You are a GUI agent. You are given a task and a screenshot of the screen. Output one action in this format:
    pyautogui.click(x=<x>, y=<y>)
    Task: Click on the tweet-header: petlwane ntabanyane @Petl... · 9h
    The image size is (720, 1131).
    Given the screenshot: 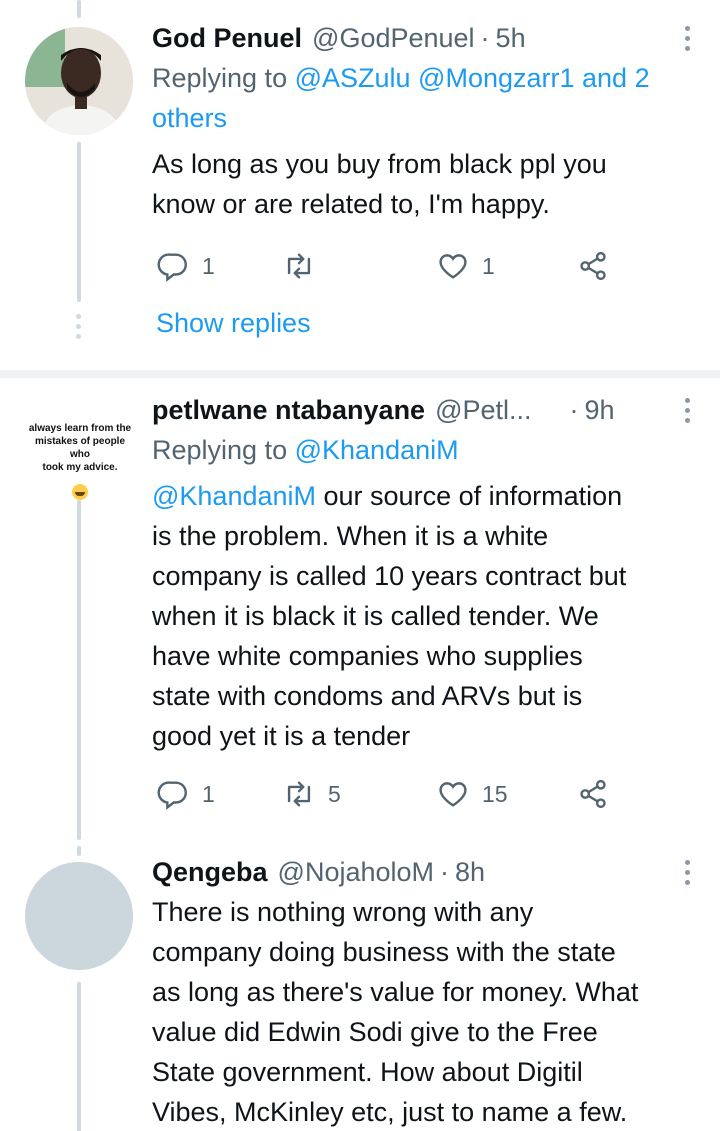 What is the action you would take?
    pyautogui.click(x=421, y=410)
    